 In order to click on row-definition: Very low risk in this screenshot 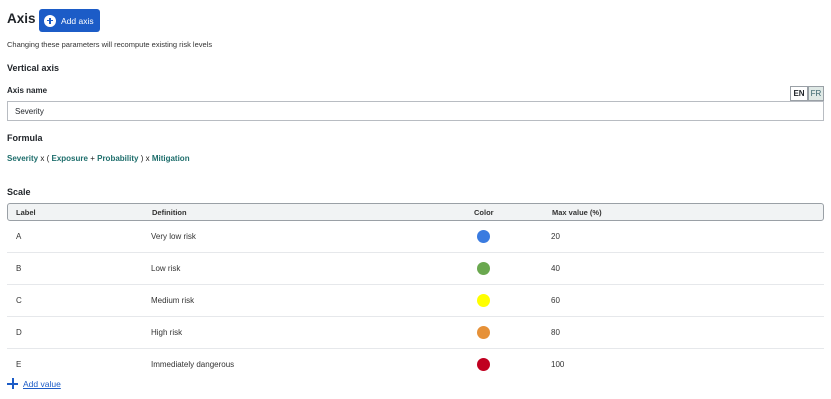, I will do `click(173, 236)`.